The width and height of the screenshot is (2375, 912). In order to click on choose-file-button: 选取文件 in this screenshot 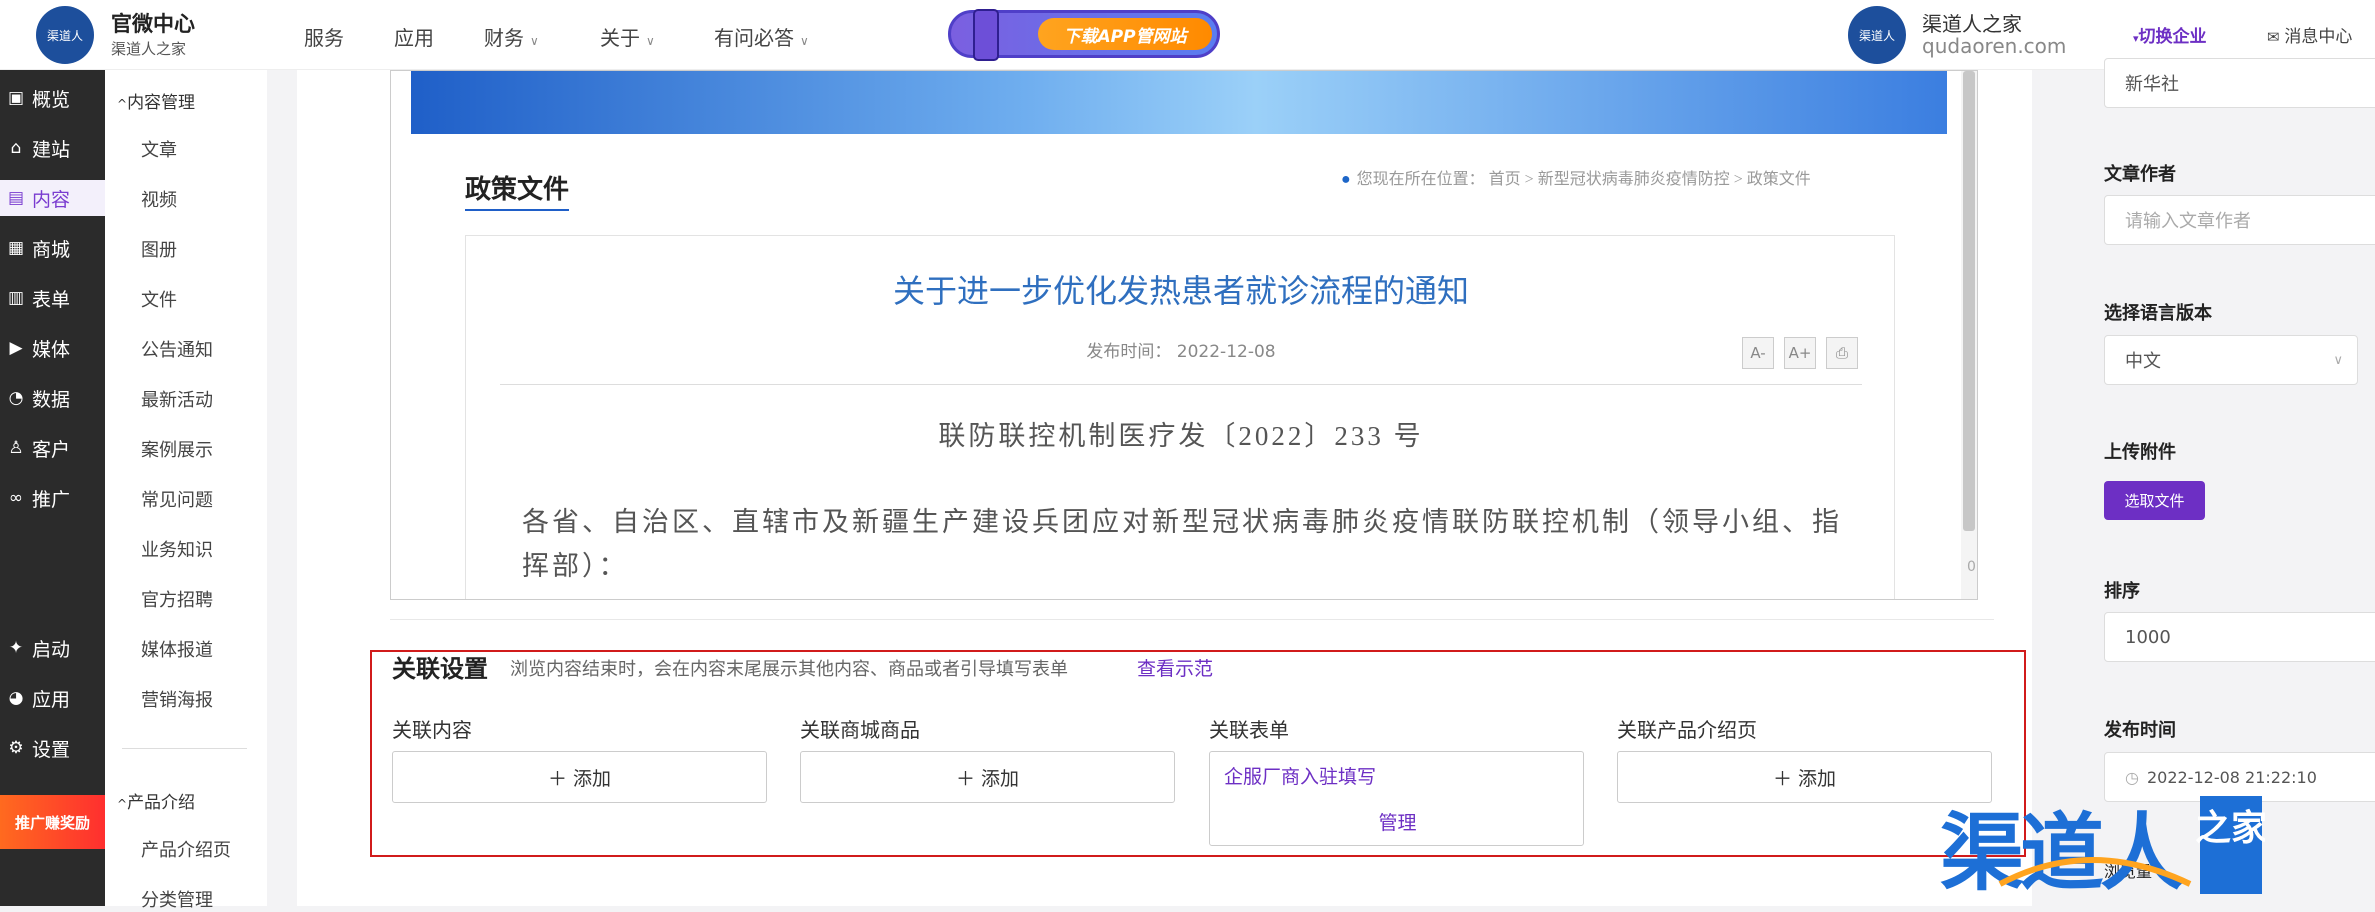, I will do `click(2154, 500)`.